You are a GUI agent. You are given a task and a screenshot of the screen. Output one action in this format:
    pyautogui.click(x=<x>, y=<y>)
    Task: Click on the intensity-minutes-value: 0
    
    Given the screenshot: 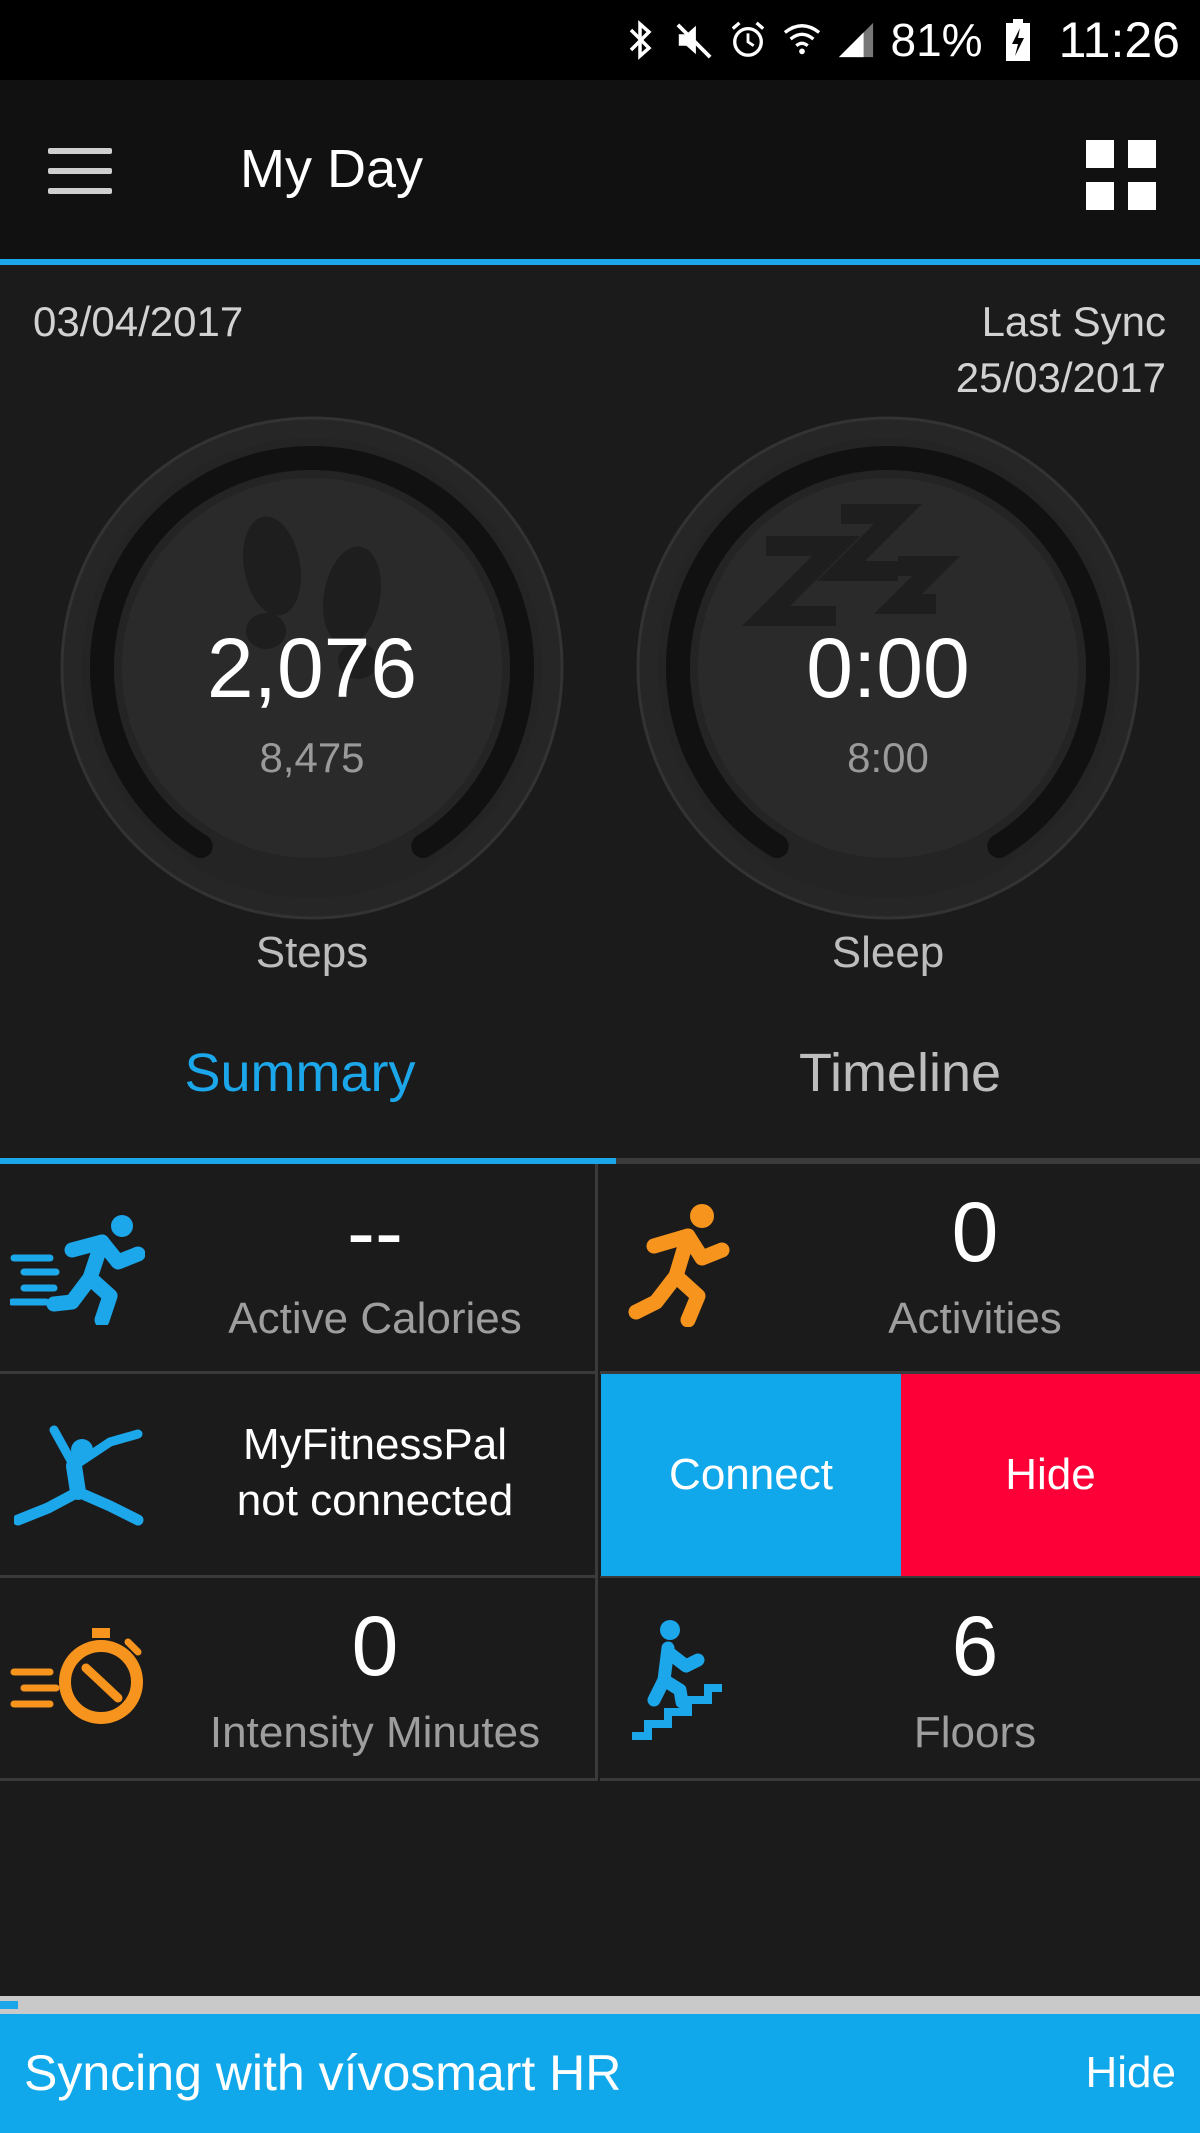 What is the action you would take?
    pyautogui.click(x=375, y=1646)
    